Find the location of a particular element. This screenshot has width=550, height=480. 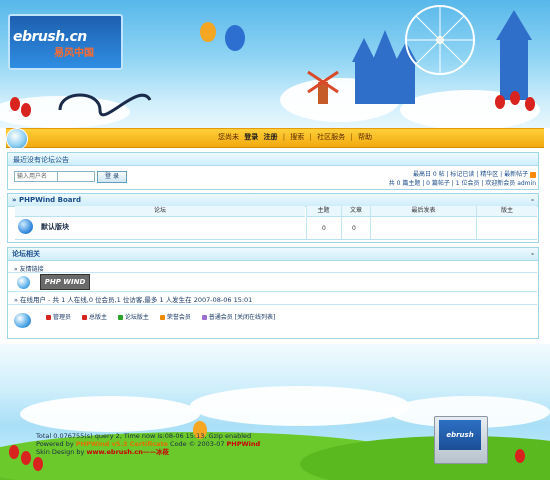

member-legend: 管理员 总版主 论坛版主 荣誉会员 普通会员 [关闭在线列表] is located at coordinates (165, 316).